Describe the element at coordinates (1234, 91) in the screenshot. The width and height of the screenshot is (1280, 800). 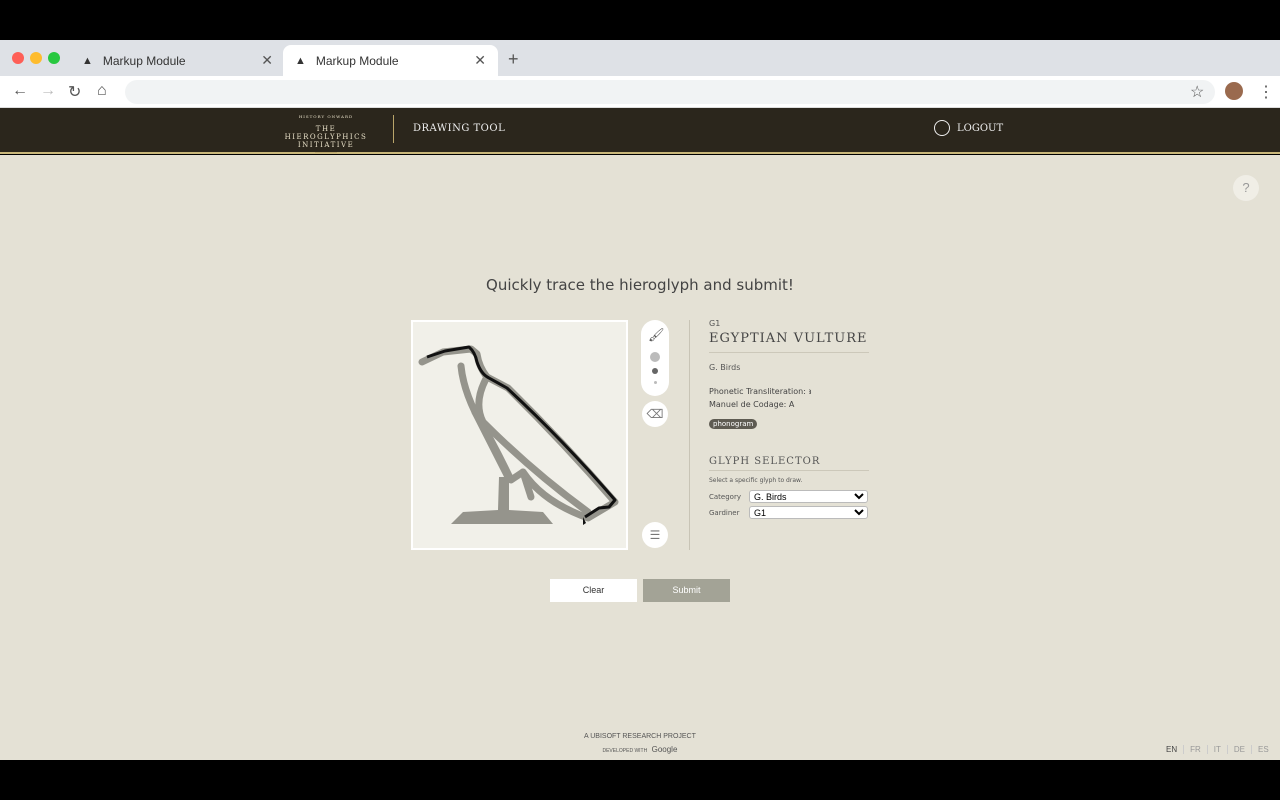
I see `profile-avatar` at that location.